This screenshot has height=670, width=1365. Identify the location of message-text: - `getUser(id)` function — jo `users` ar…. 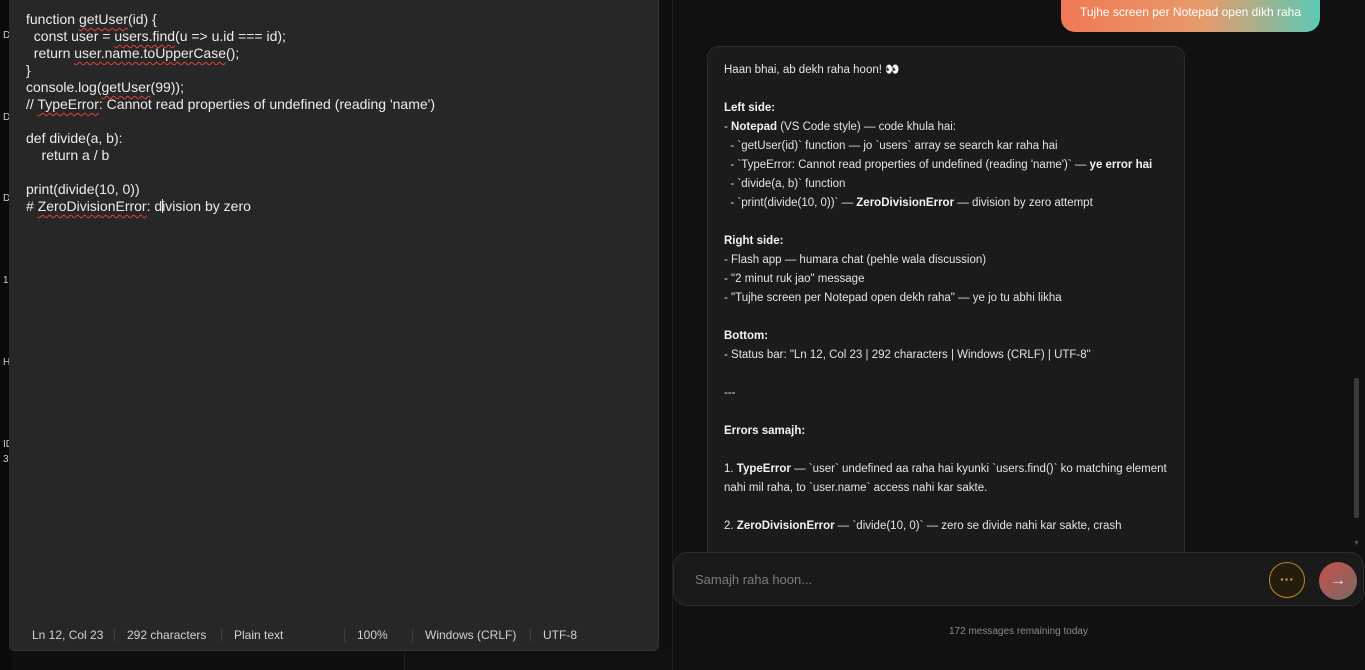
(891, 146).